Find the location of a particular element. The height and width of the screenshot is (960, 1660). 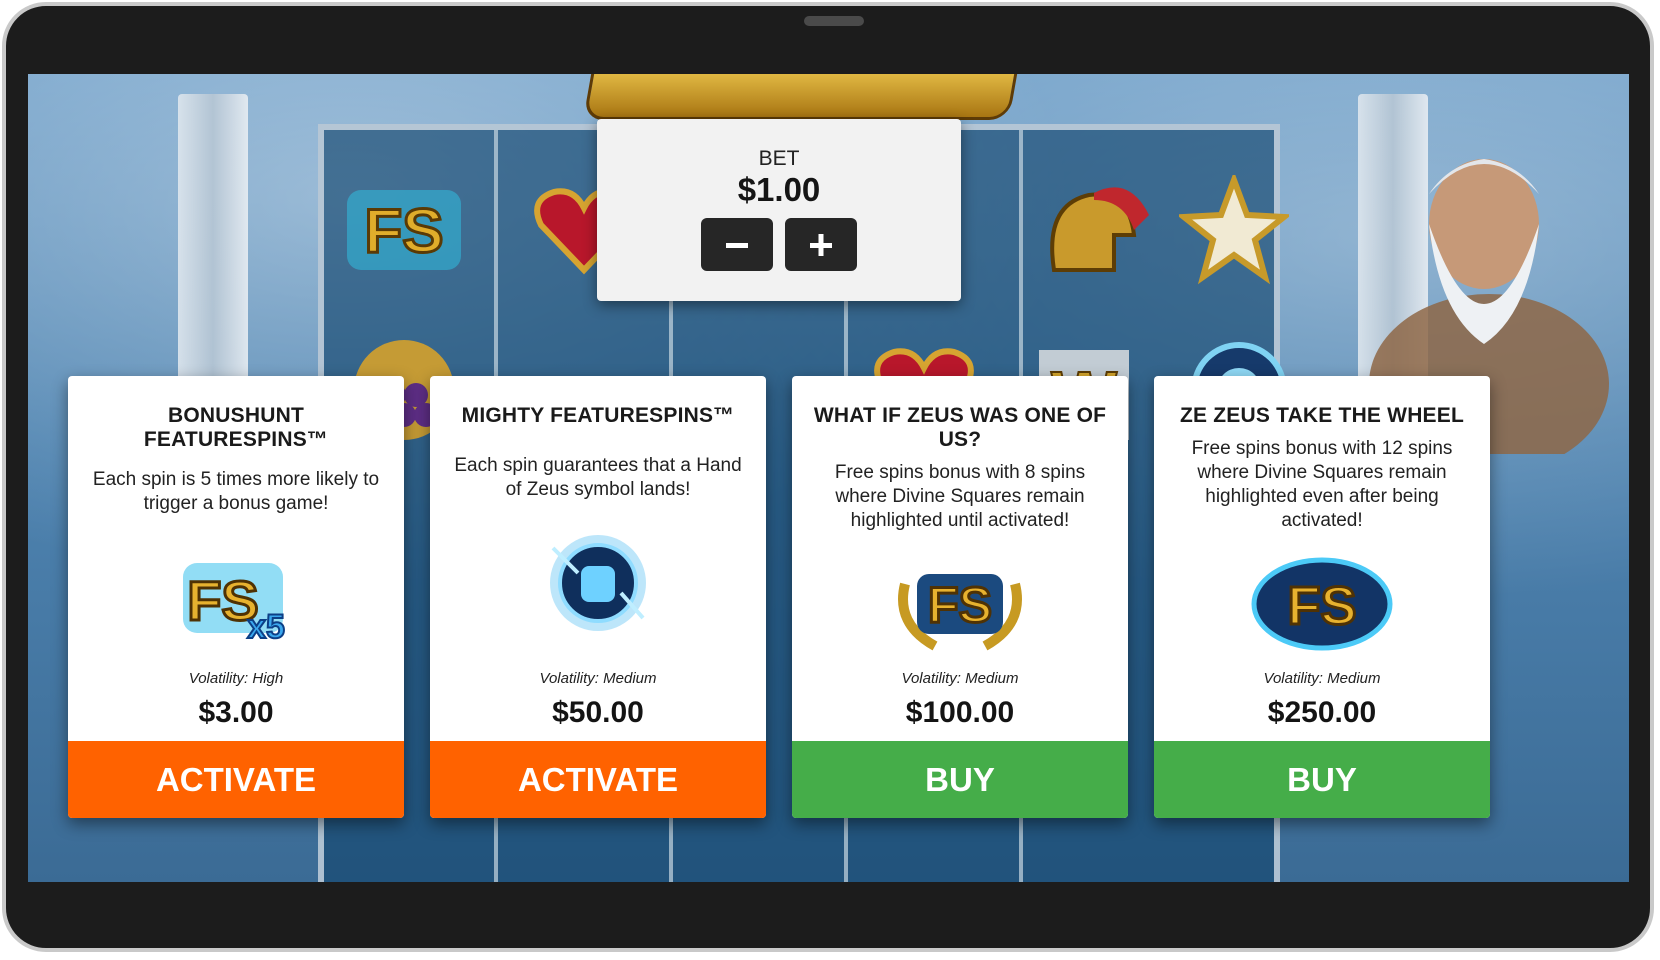

fs-x5-icon: FS x5 is located at coordinates (236, 598).